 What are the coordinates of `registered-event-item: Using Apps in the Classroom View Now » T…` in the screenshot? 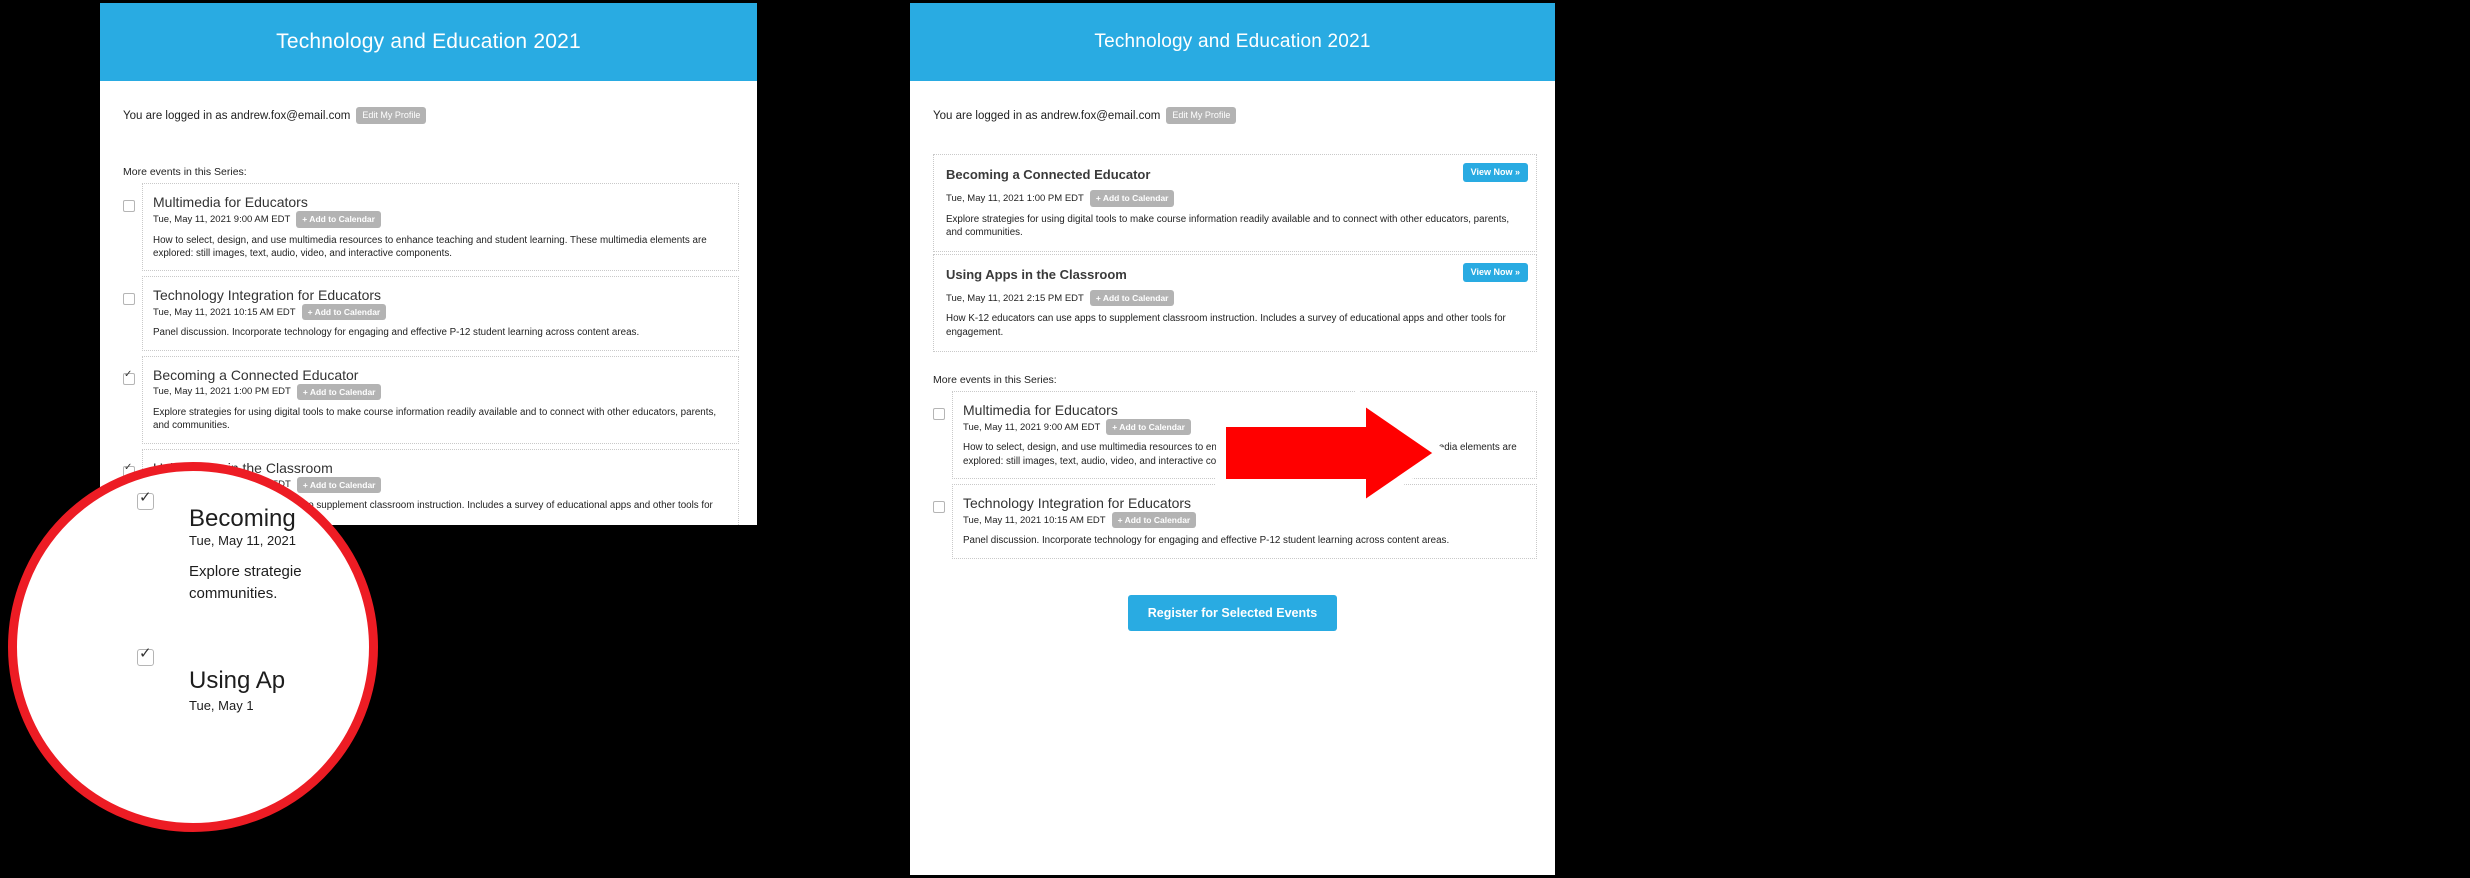 It's located at (1232, 302).